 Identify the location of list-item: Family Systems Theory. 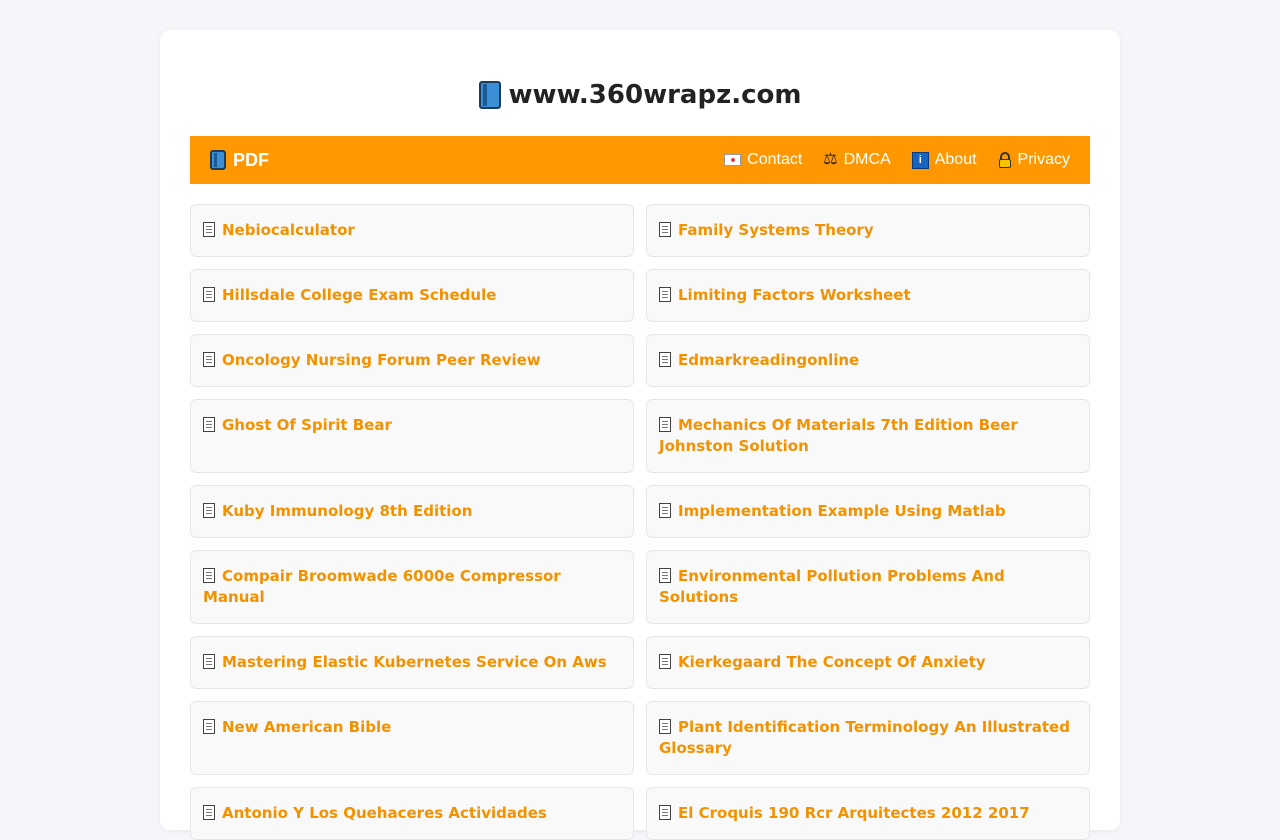
(868, 230).